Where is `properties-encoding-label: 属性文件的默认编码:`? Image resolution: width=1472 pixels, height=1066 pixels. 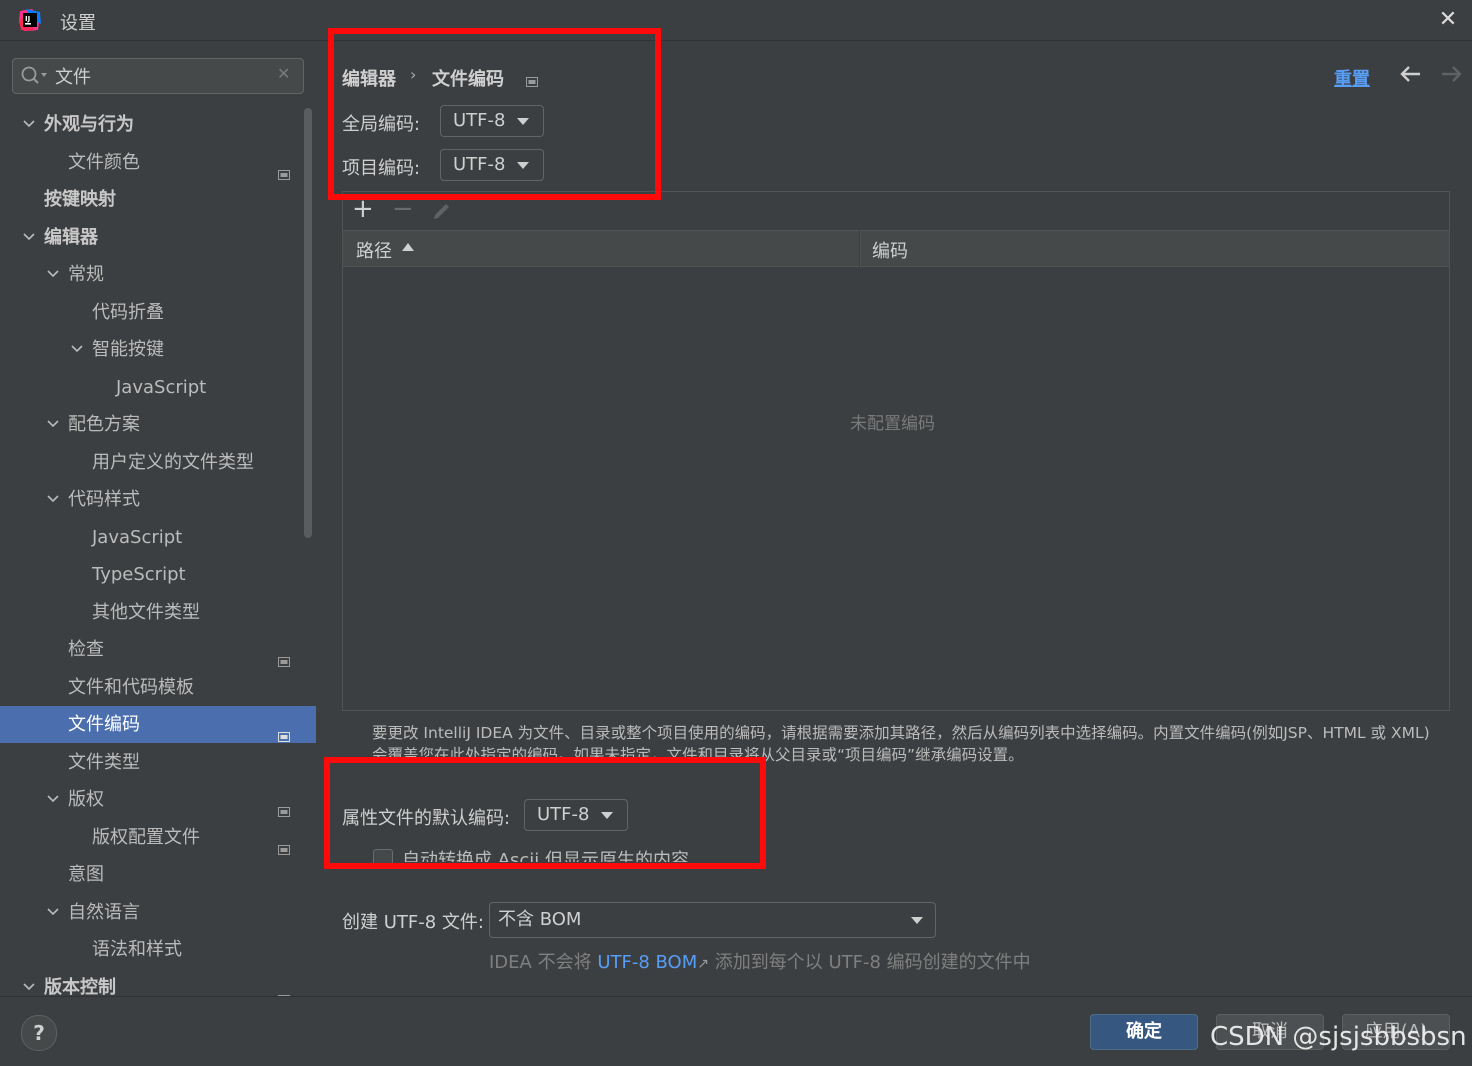
properties-encoding-label: 属性文件的默认编码: is located at coordinates (426, 818).